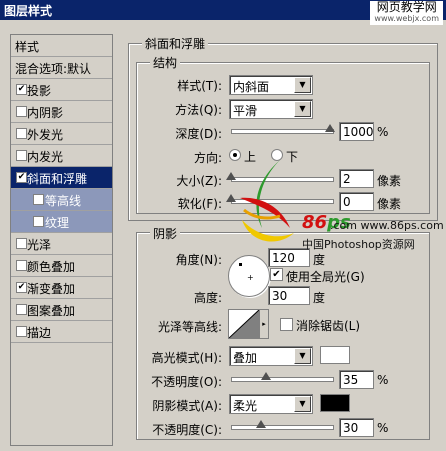 The image size is (446, 451). I want to click on shadow-mode-select: 柔光 ▼, so click(271, 404).